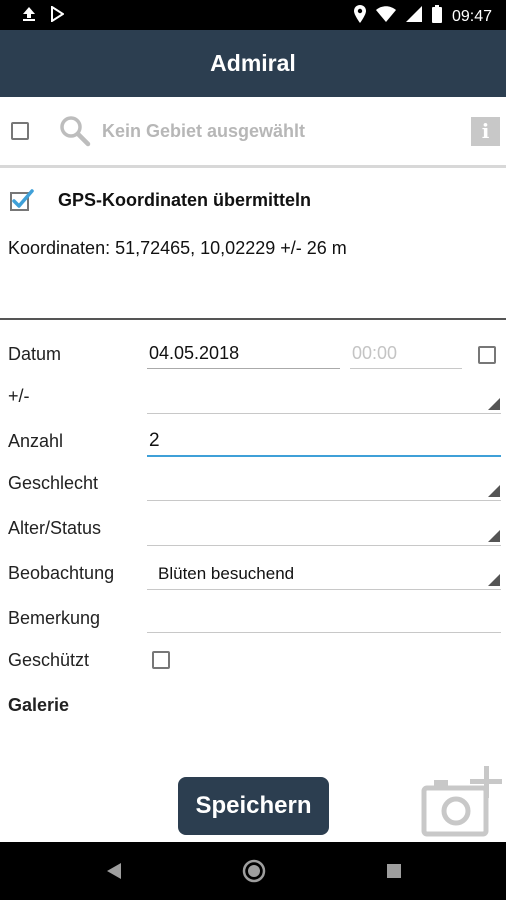  What do you see at coordinates (385, 16) in the screenshot?
I see `wifi-icon` at bounding box center [385, 16].